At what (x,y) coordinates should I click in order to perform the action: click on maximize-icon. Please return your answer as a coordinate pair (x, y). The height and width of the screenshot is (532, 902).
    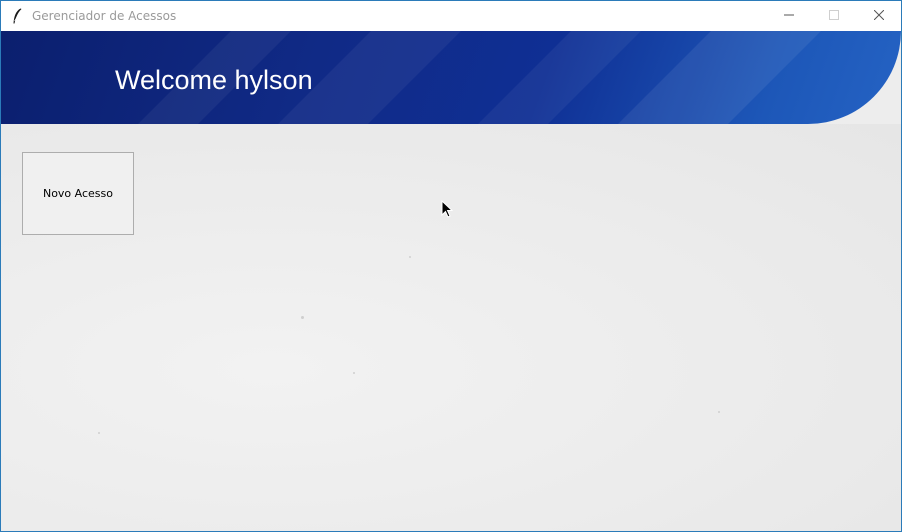
    Looking at the image, I should click on (833, 16).